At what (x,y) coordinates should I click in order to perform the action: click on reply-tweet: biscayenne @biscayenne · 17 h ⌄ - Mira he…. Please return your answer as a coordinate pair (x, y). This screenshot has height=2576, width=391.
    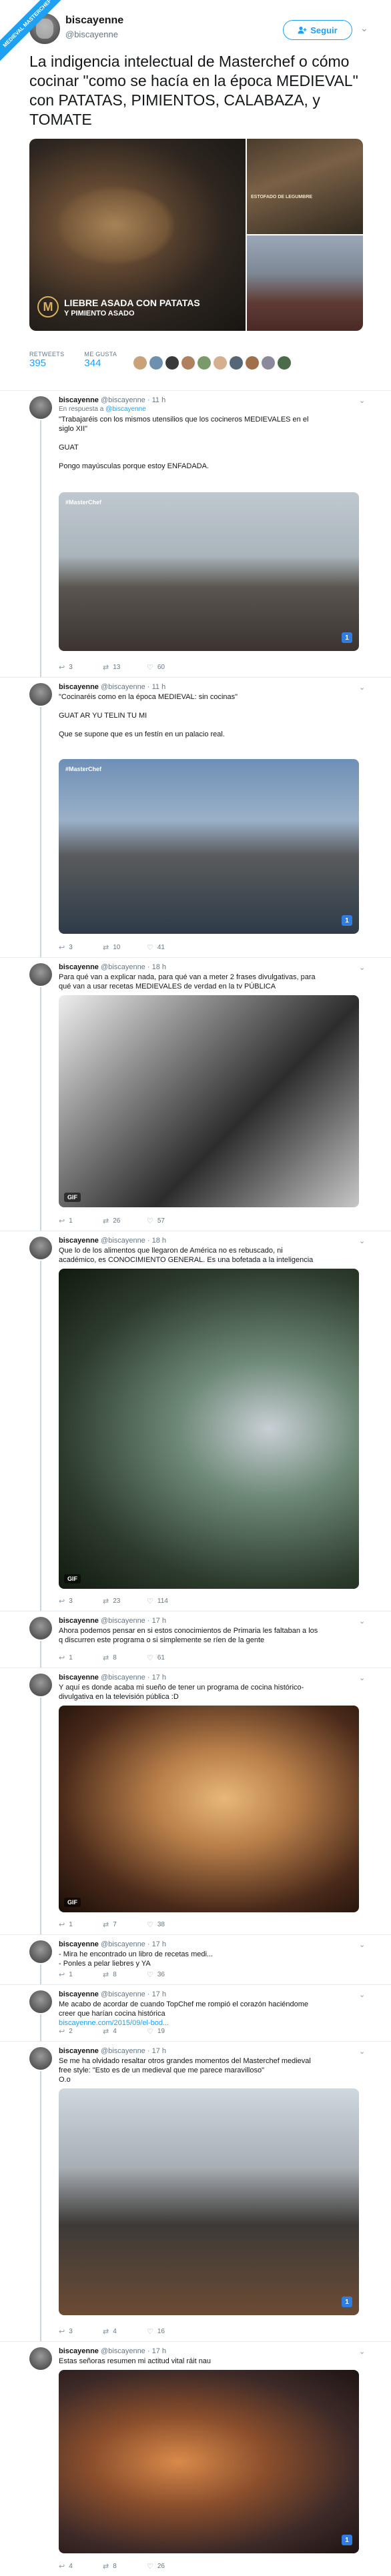
    Looking at the image, I should click on (195, 1960).